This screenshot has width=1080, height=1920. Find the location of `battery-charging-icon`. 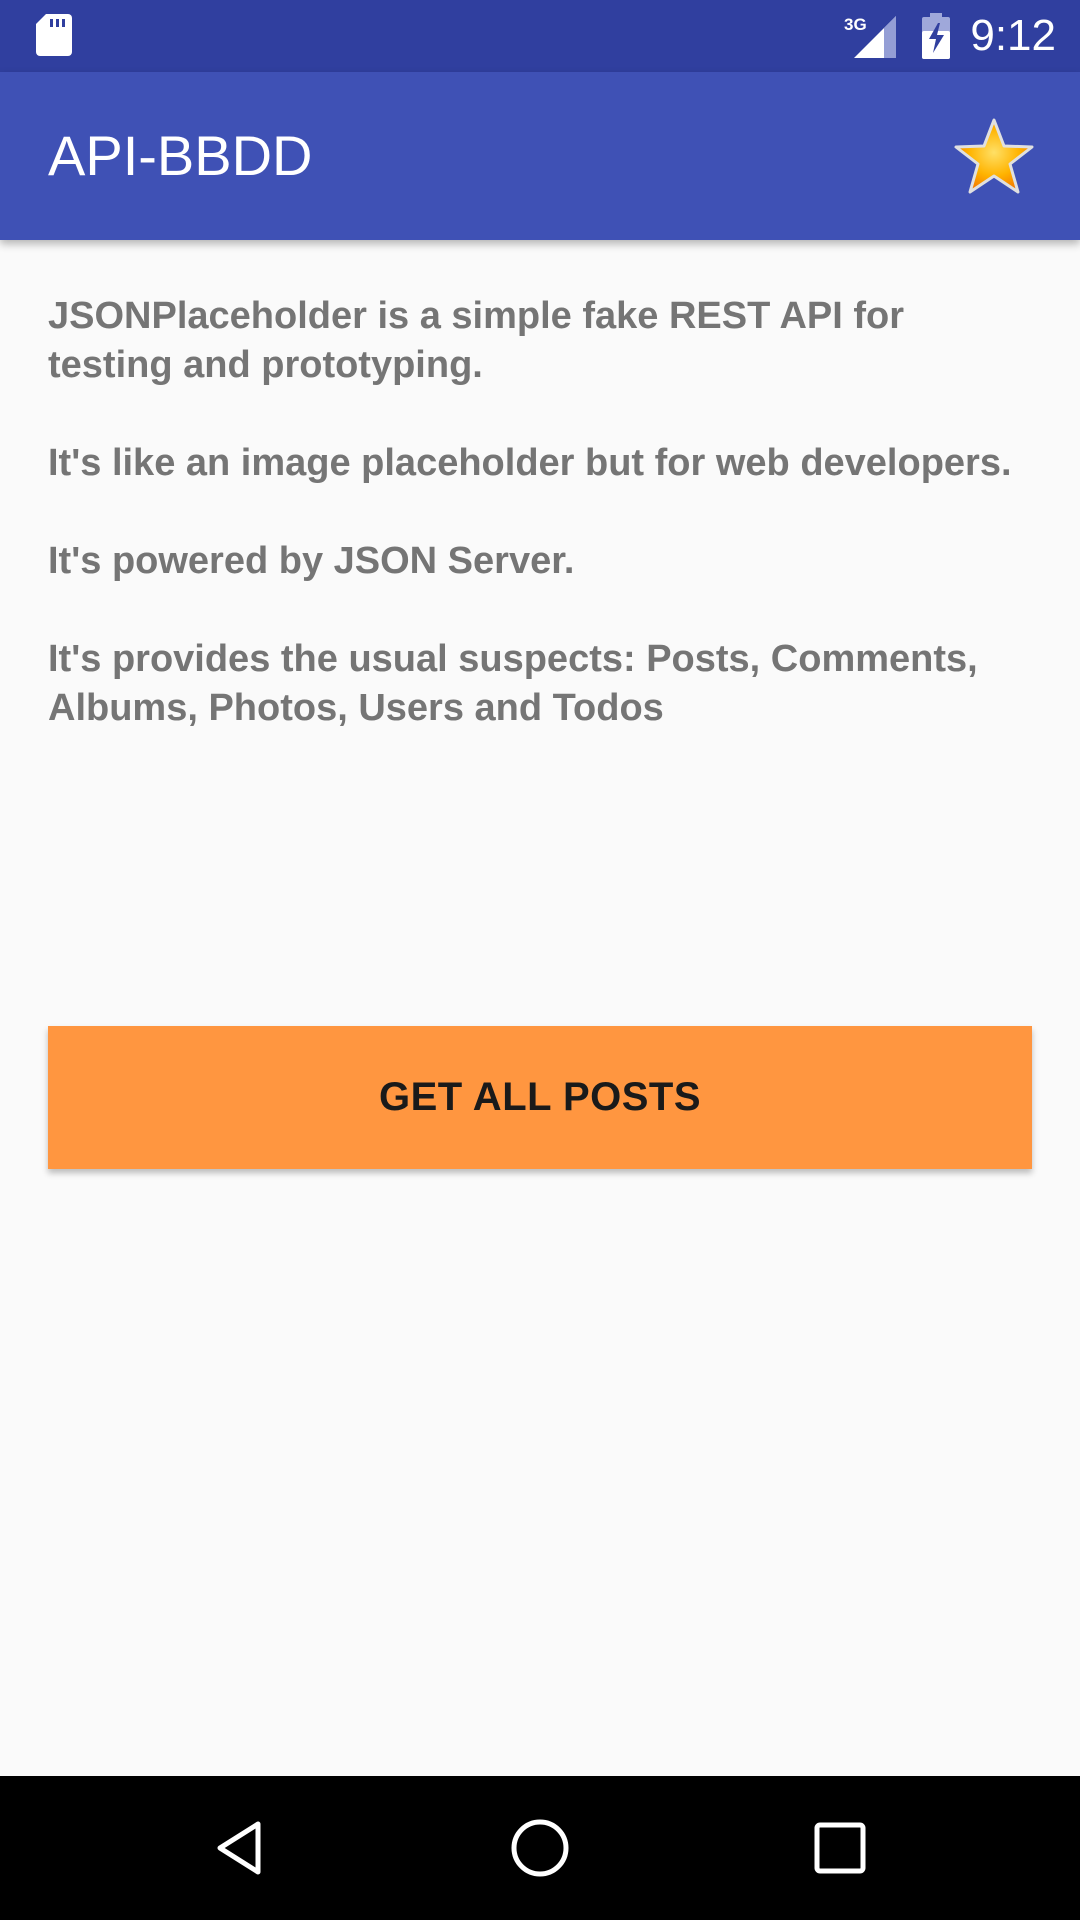

battery-charging-icon is located at coordinates (936, 36).